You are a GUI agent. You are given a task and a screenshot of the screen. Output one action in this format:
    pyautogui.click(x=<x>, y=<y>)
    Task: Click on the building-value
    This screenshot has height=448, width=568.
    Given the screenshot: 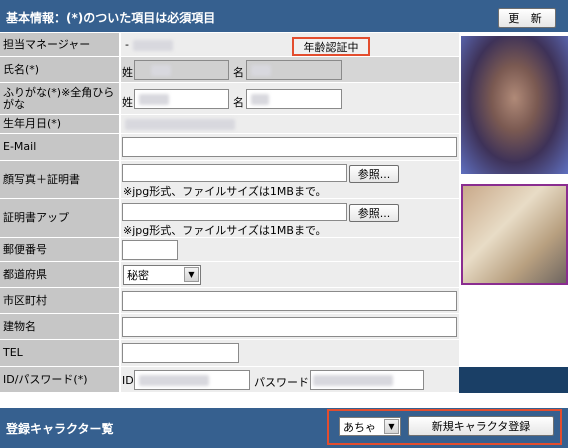 What is the action you would take?
    pyautogui.click(x=290, y=327)
    